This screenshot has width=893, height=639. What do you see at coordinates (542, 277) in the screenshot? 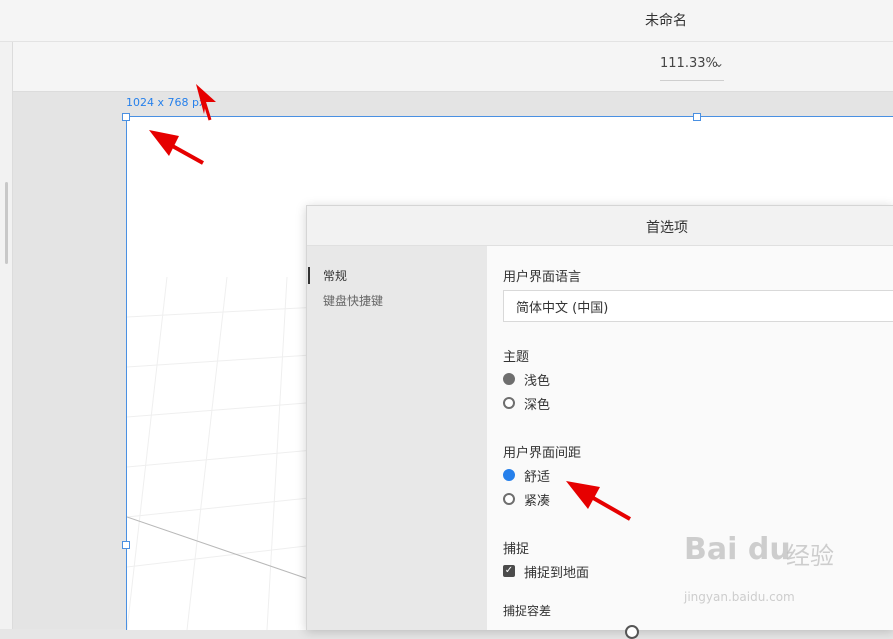
I see `ui-language-label: 用户界面语言` at bounding box center [542, 277].